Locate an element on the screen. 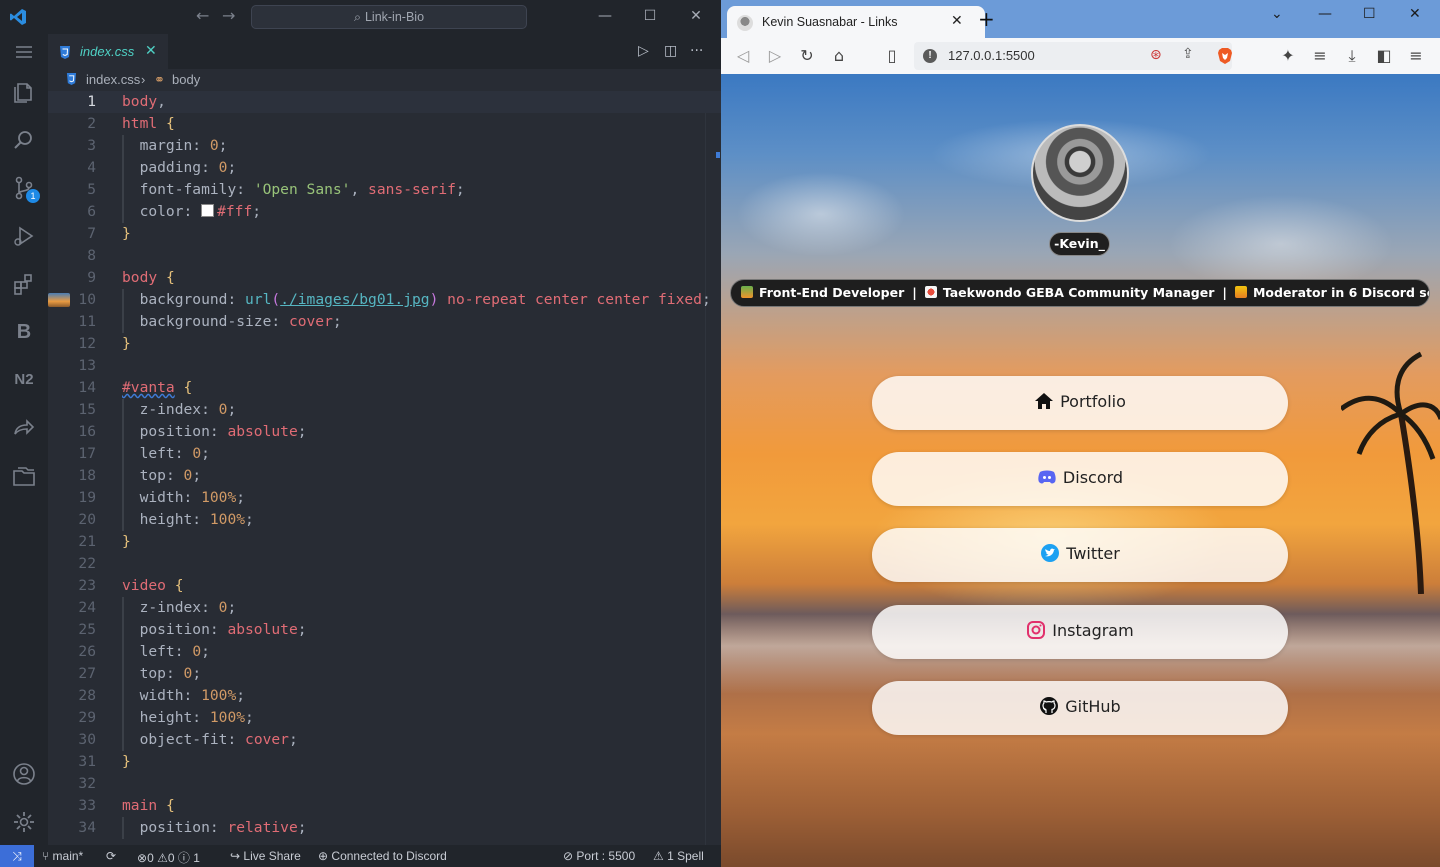 Image resolution: width=1440 pixels, height=867 pixels. breadcrumb-symbol: body is located at coordinates (186, 79).